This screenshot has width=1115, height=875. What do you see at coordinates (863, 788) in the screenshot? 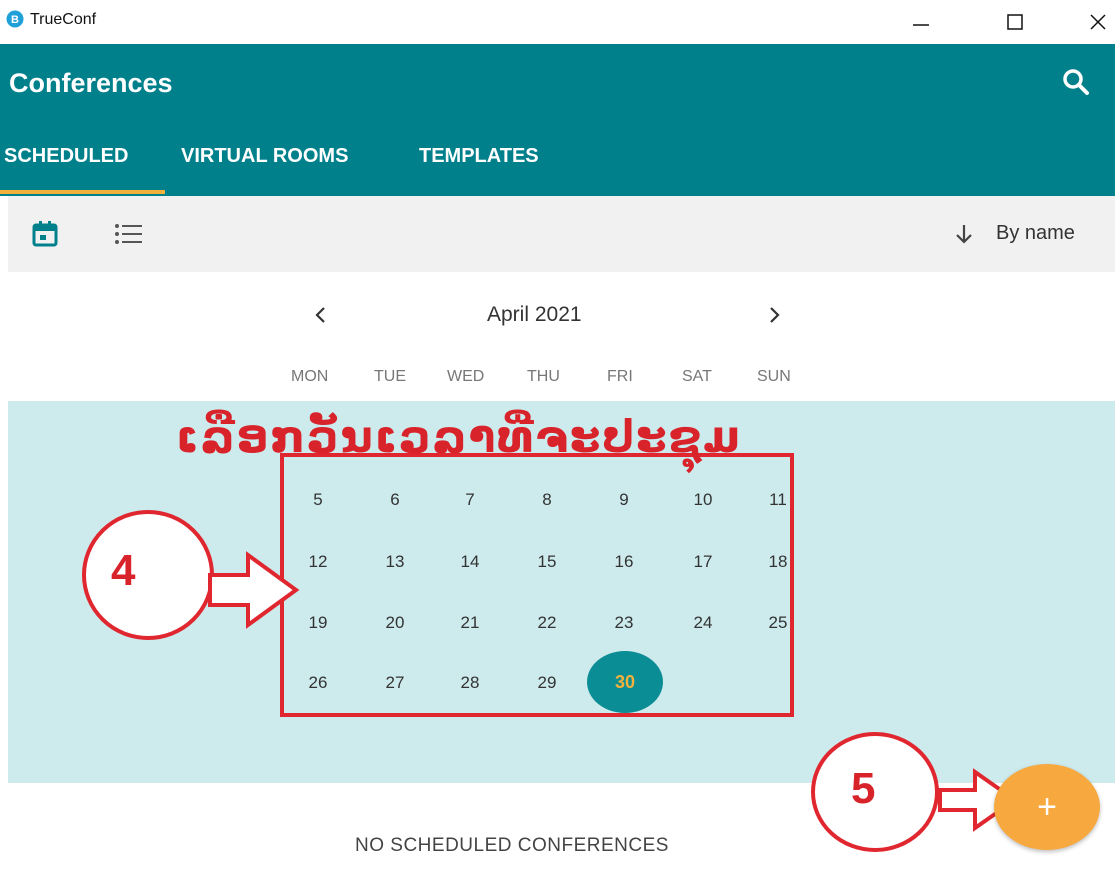
I see `step-5-label: 5` at bounding box center [863, 788].